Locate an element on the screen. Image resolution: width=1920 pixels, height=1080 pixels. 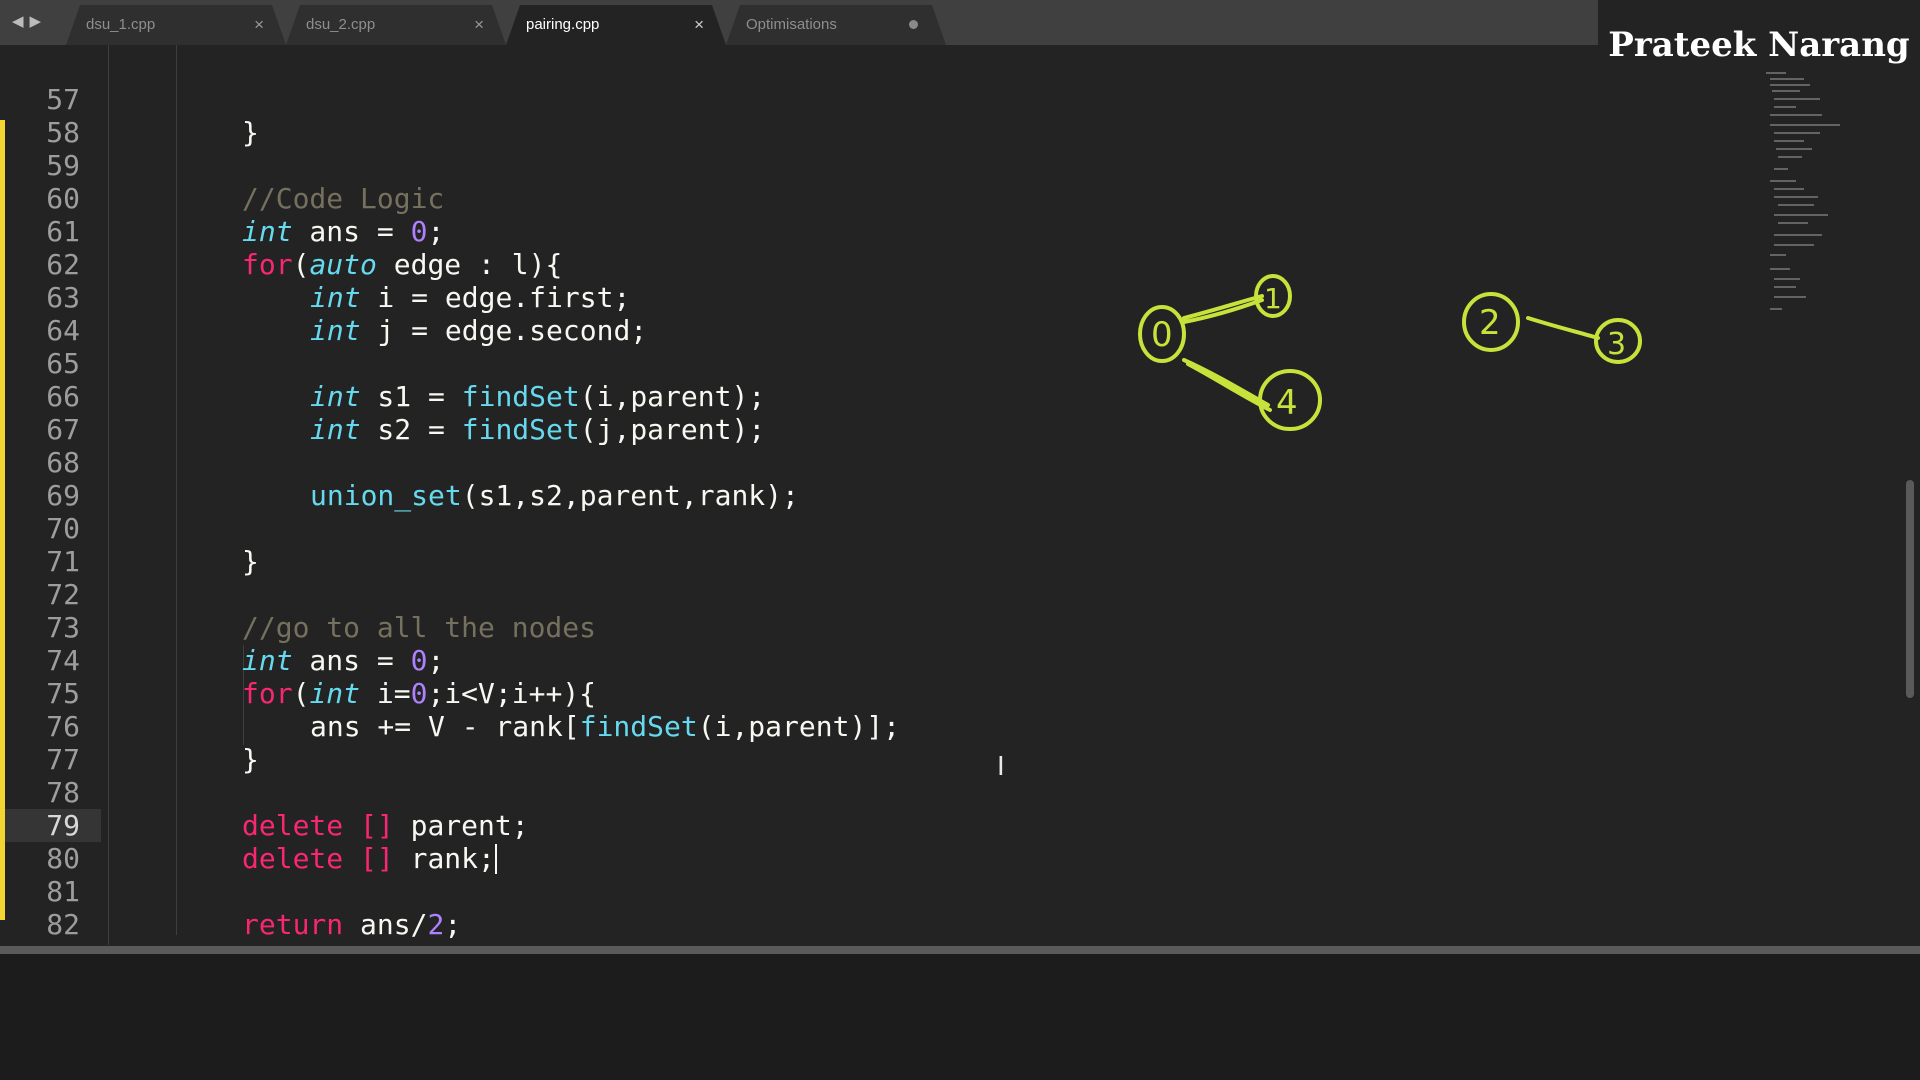
tab-label: dsu_2.cpp is located at coordinates (341, 24).